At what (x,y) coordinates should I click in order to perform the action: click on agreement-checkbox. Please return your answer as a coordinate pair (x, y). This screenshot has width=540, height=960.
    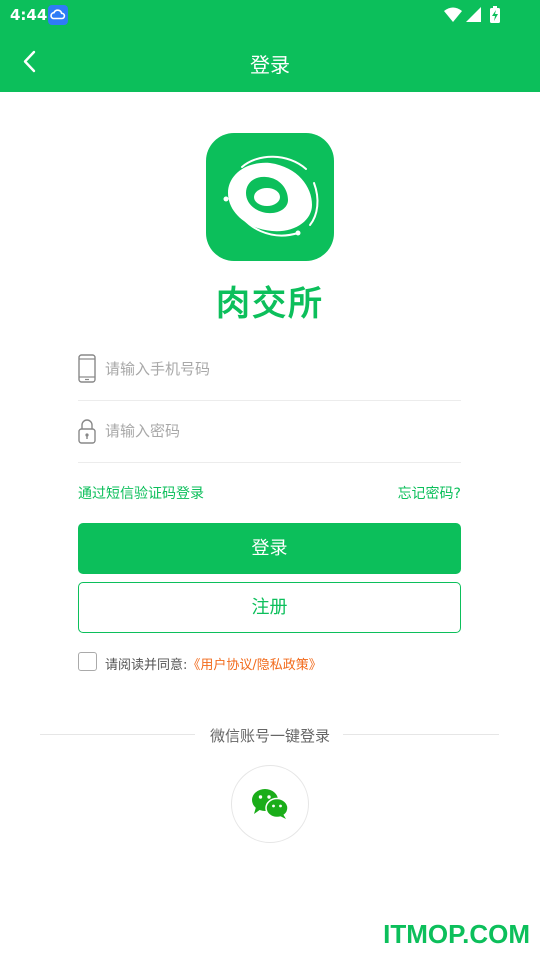
    Looking at the image, I should click on (87, 661).